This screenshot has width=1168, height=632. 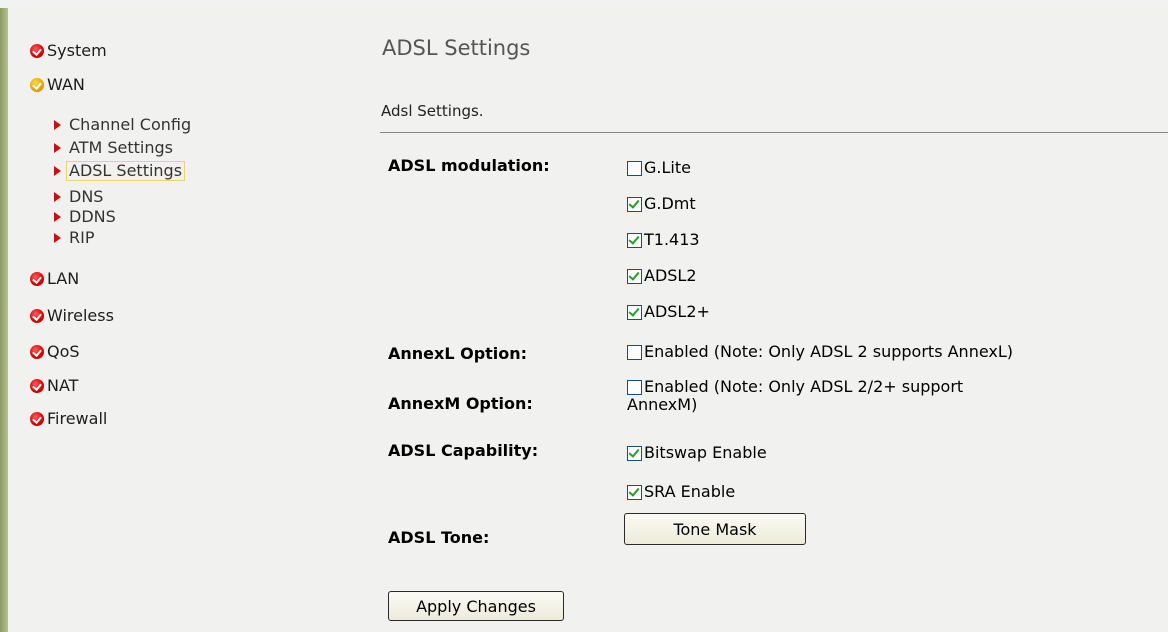 What do you see at coordinates (4, 320) in the screenshot?
I see `left-border-bar` at bounding box center [4, 320].